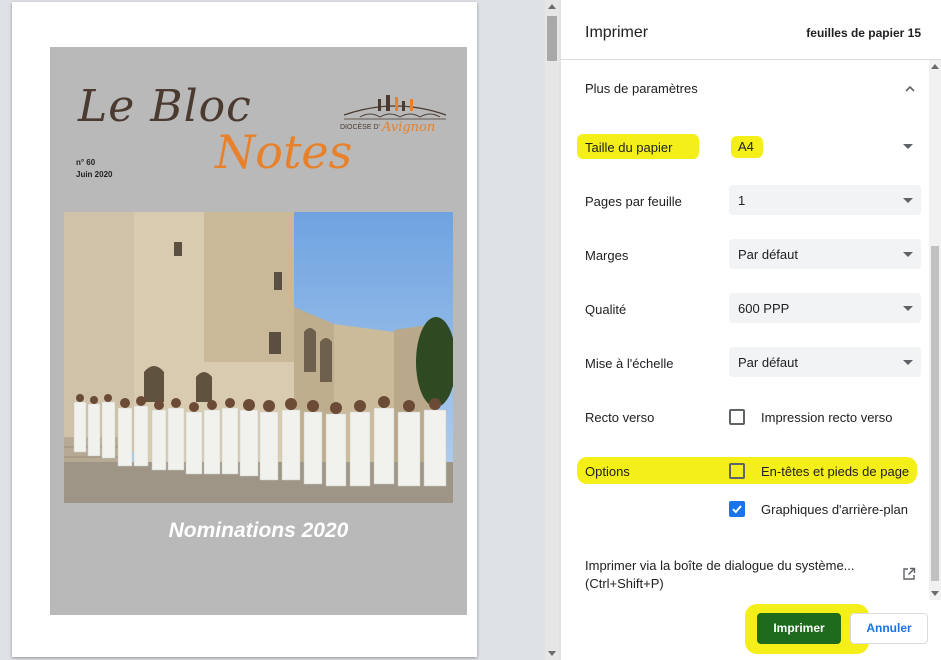  What do you see at coordinates (624, 583) in the screenshot?
I see `system-dialog-shortcut: (Ctrl+Shift+P)` at bounding box center [624, 583].